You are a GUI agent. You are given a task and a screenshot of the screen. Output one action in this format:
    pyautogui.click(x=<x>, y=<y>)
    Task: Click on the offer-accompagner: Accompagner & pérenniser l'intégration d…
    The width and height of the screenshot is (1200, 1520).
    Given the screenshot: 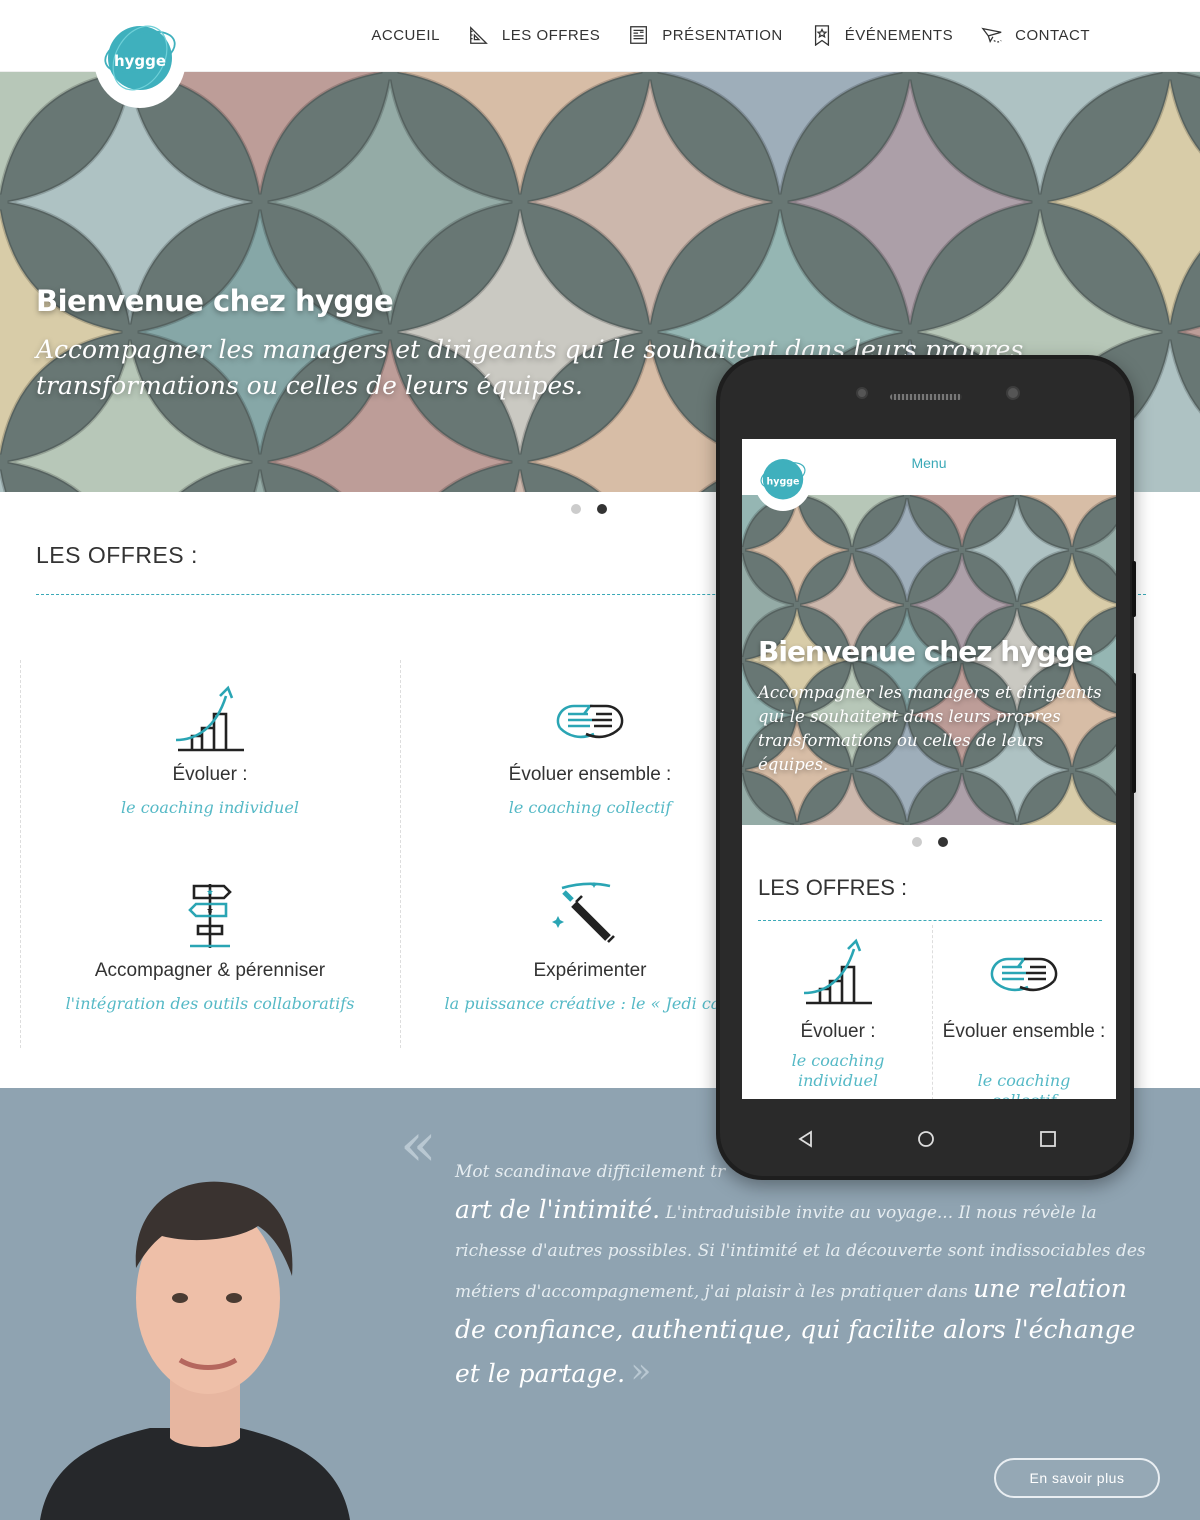 What is the action you would take?
    pyautogui.click(x=210, y=970)
    